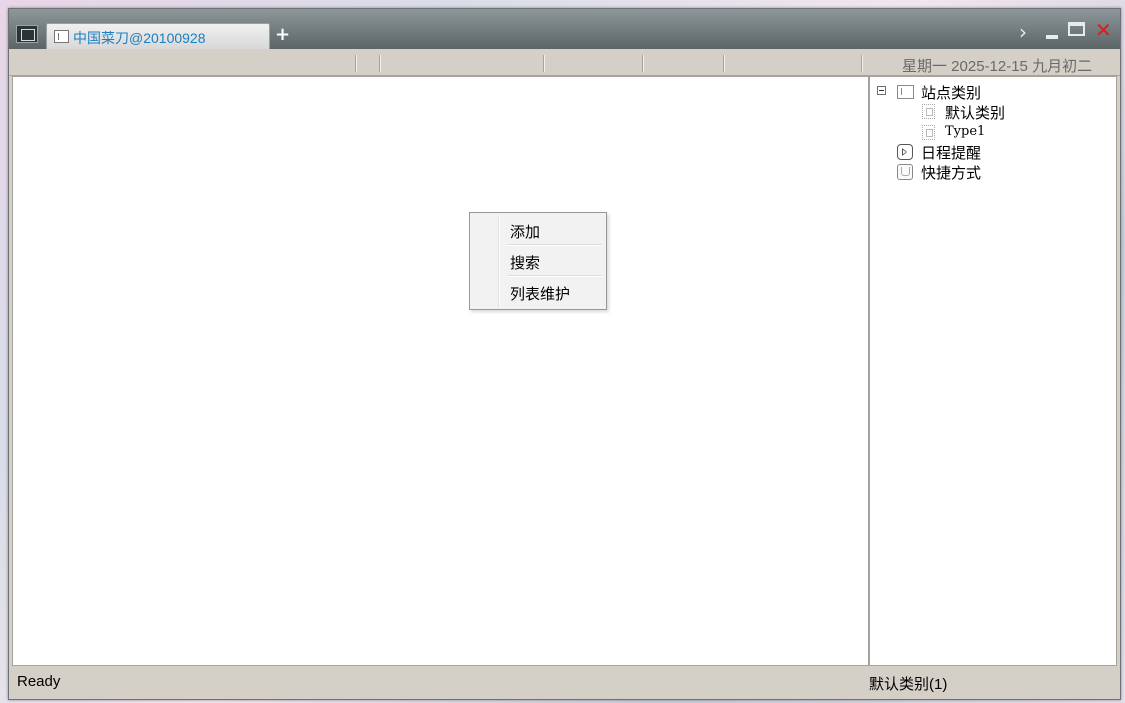 The image size is (1125, 703). Describe the element at coordinates (990, 171) in the screenshot. I see `tree-item-shortcuts: 快捷方式` at that location.